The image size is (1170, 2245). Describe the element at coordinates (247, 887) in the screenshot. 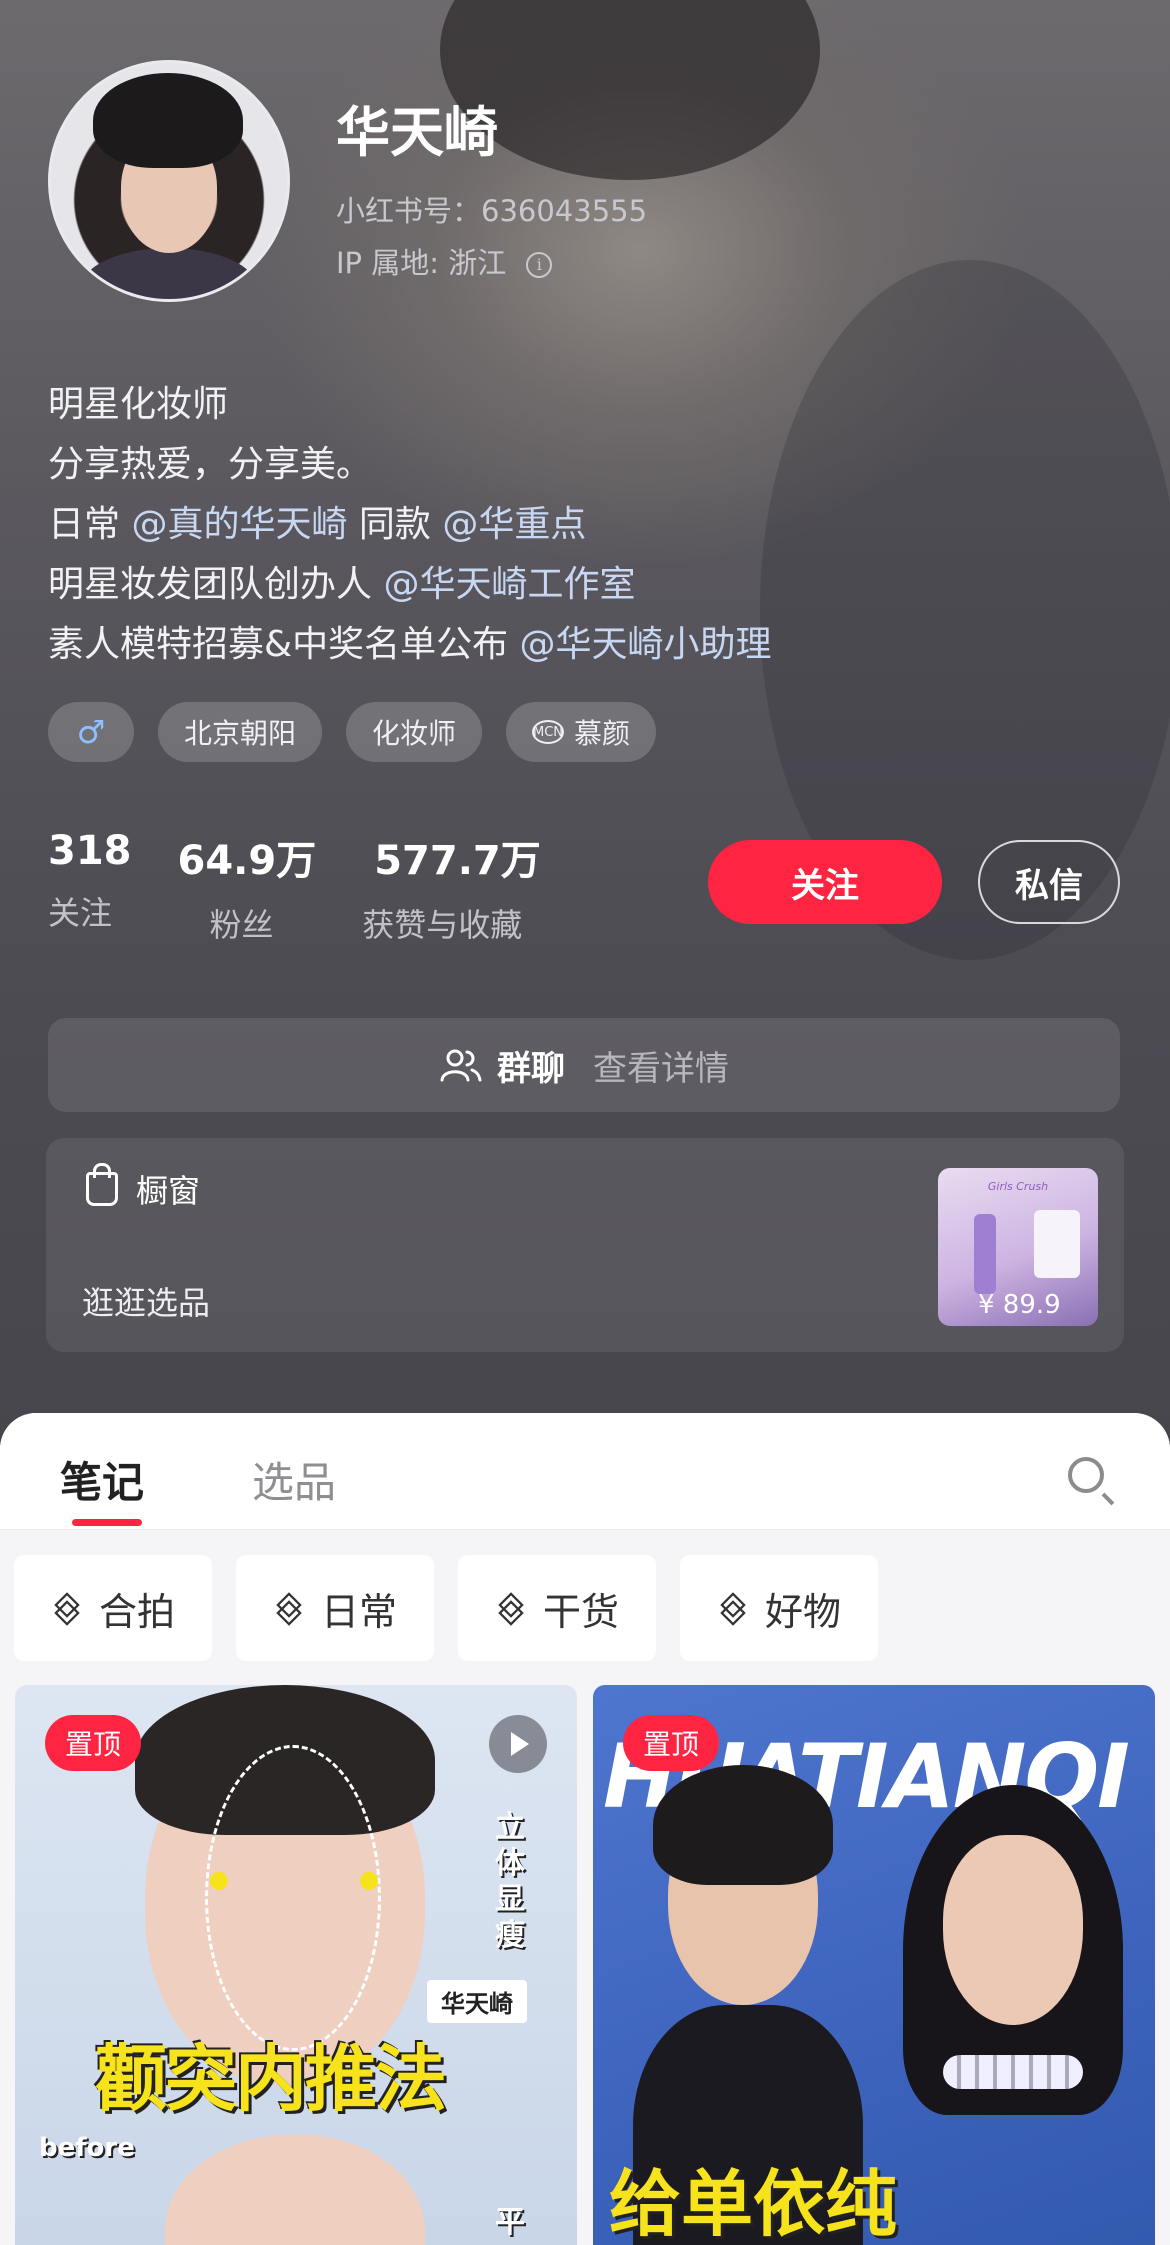

I see `stat-followers: 64.9万 粉丝` at that location.